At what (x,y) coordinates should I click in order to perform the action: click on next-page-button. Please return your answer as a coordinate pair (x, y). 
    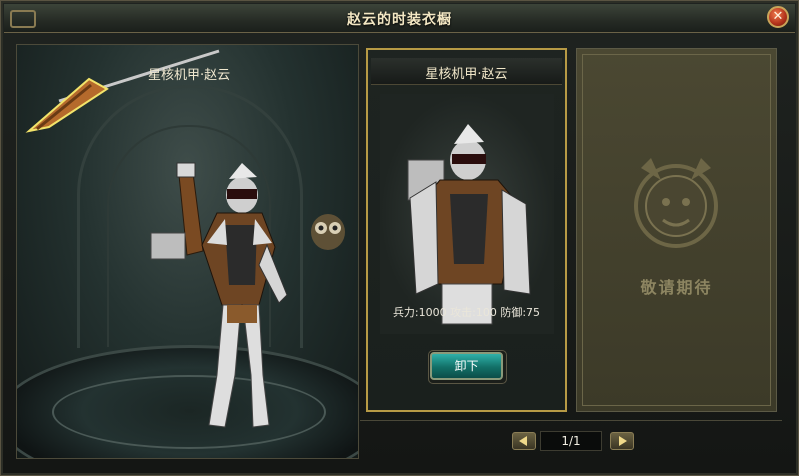
    Looking at the image, I should click on (622, 441).